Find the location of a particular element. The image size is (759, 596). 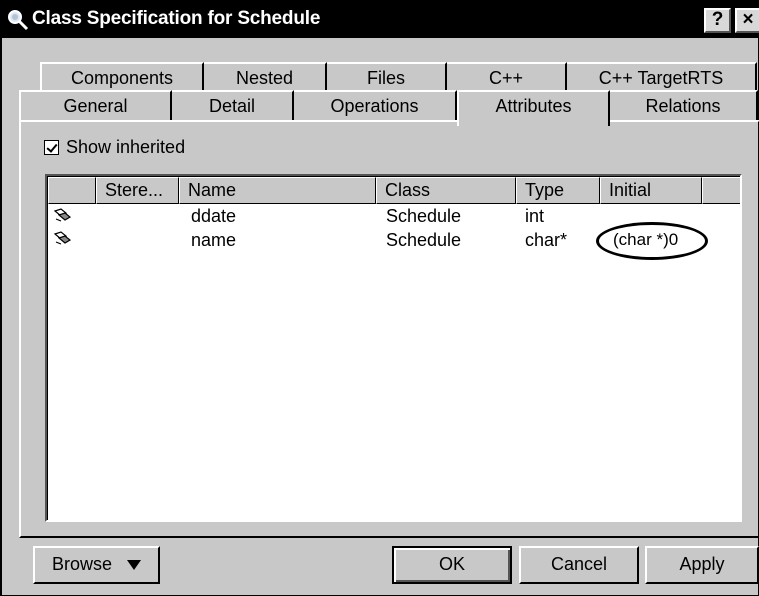

row-1-class: Schedule is located at coordinates (424, 216).